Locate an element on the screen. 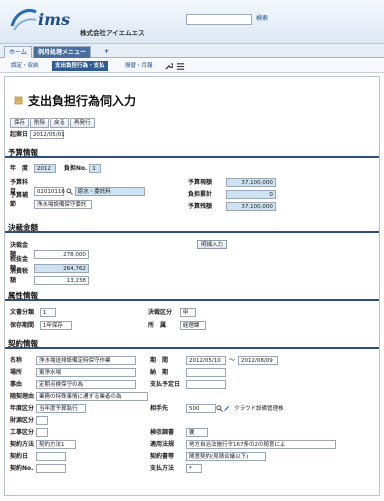  menu-list-icon is located at coordinates (180, 66).